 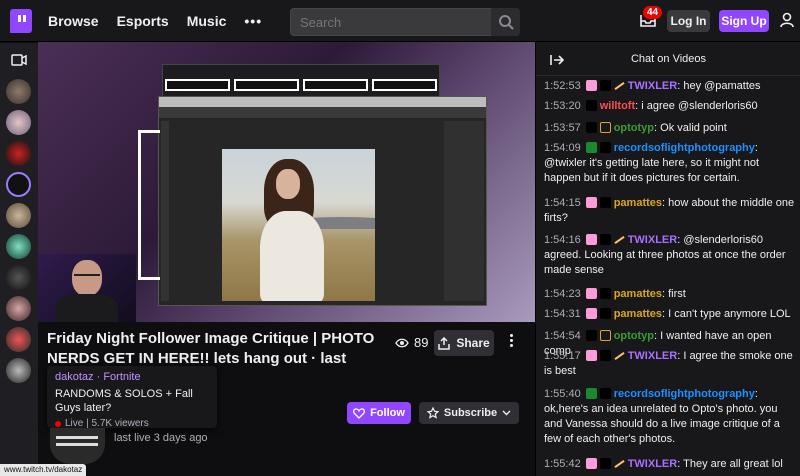 What do you see at coordinates (562, 294) in the screenshot?
I see `chat-timestamp: 1:54:23` at bounding box center [562, 294].